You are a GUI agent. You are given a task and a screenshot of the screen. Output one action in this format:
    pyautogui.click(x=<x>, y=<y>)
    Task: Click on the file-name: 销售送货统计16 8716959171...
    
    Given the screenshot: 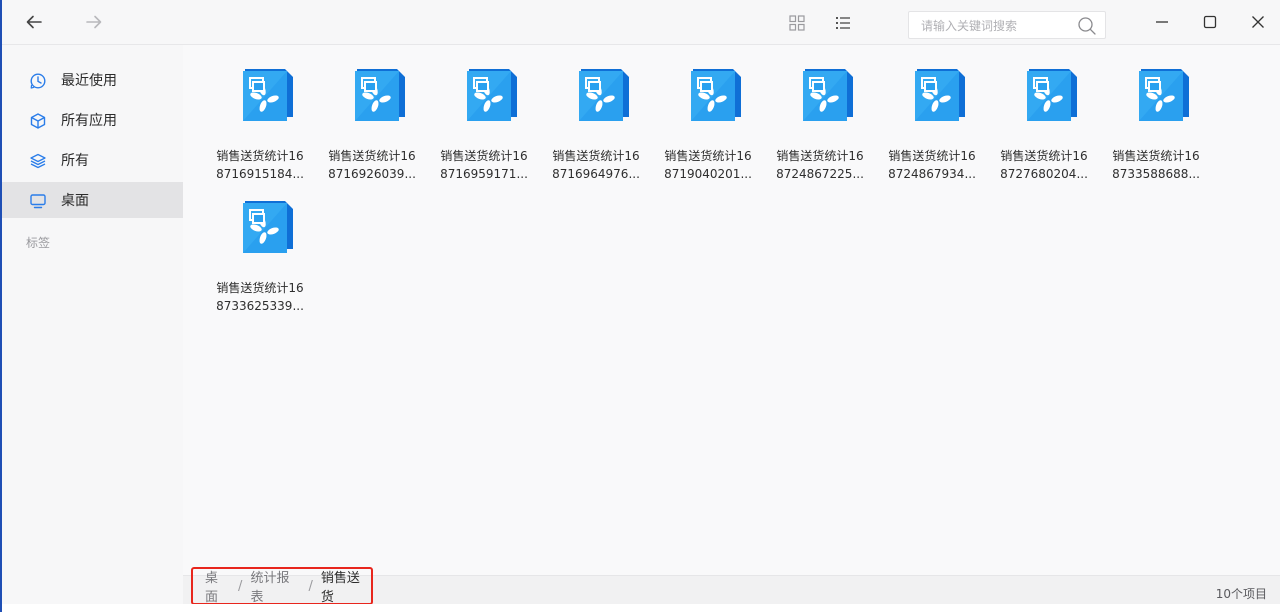 What is the action you would take?
    pyautogui.click(x=484, y=165)
    